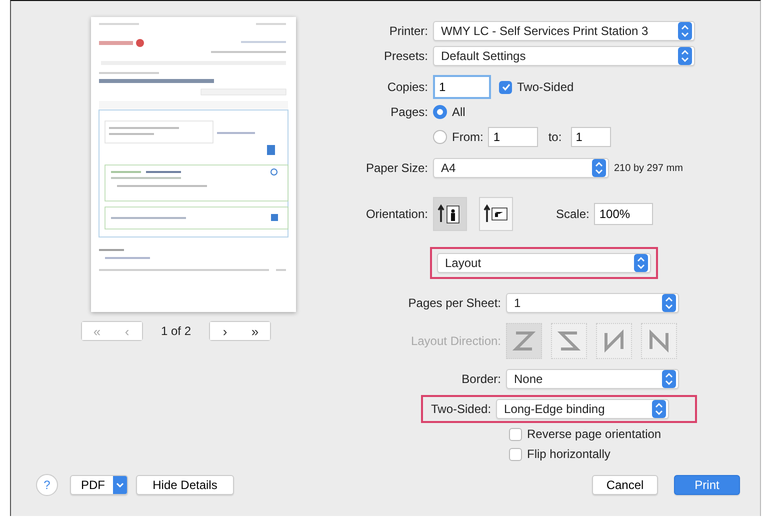 Image resolution: width=769 pixels, height=519 pixels. Describe the element at coordinates (625, 485) in the screenshot. I see `cancel-button: Cancel` at that location.